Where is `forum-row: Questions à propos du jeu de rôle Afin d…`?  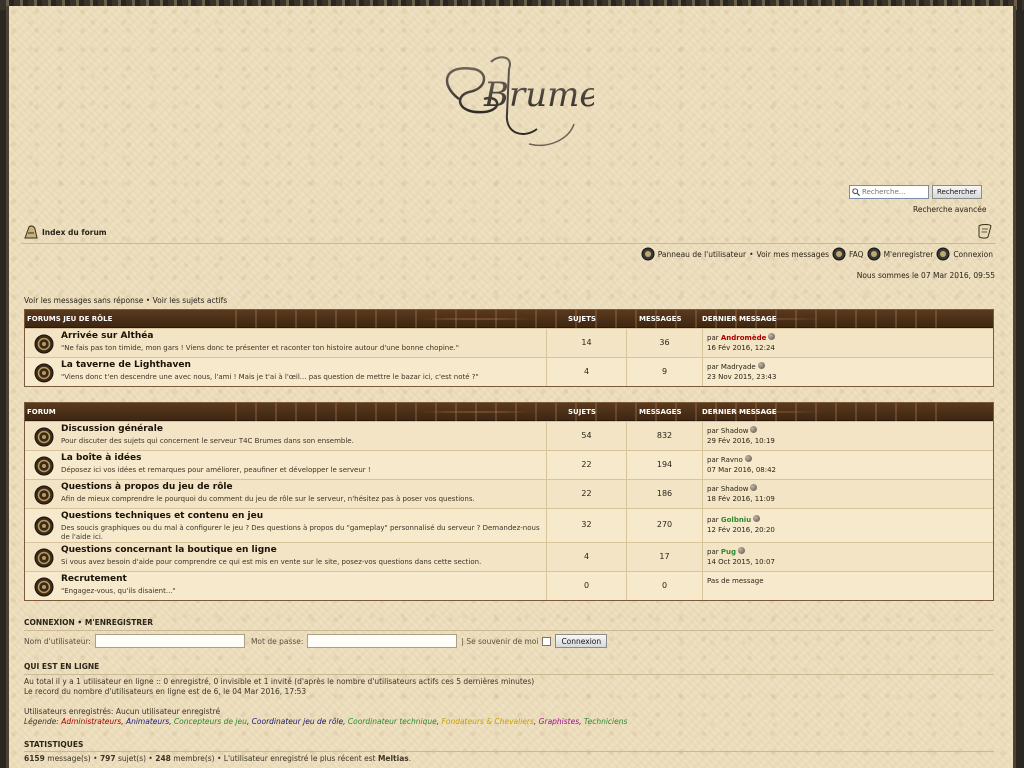 forum-row: Questions à propos du jeu de rôle Afin d… is located at coordinates (509, 493).